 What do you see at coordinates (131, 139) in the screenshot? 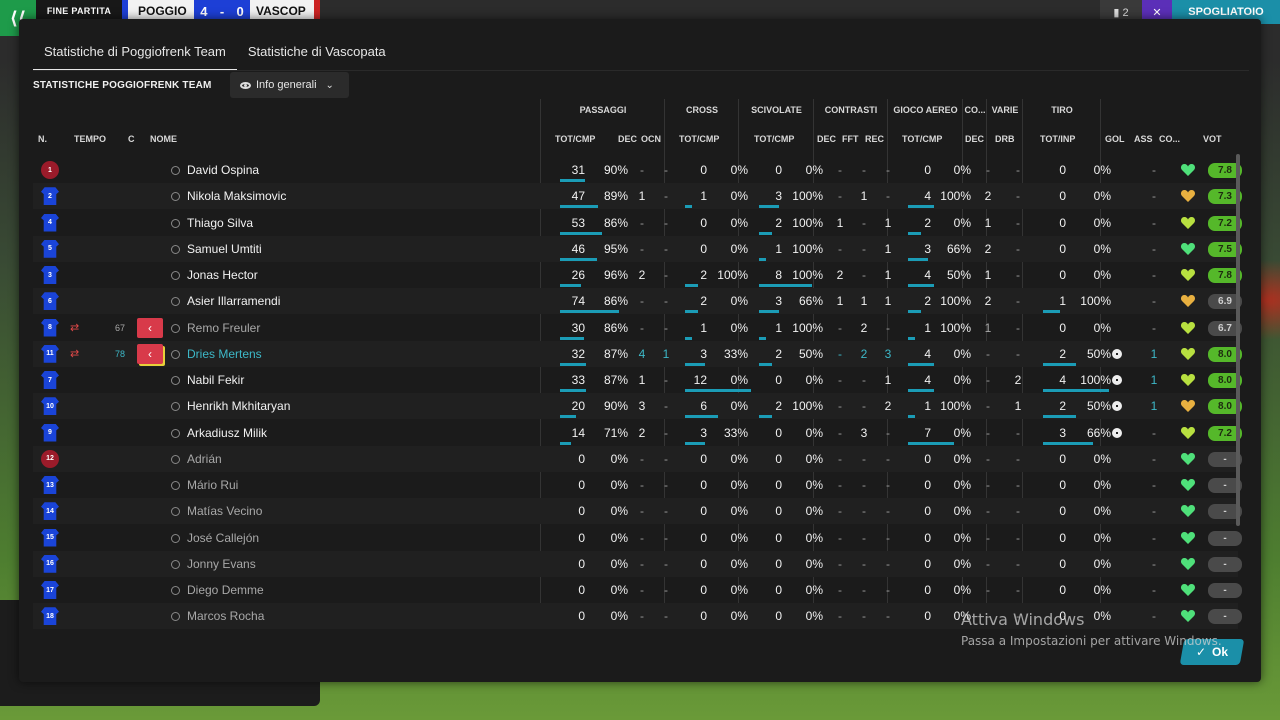
I see `col-header-c: C` at bounding box center [131, 139].